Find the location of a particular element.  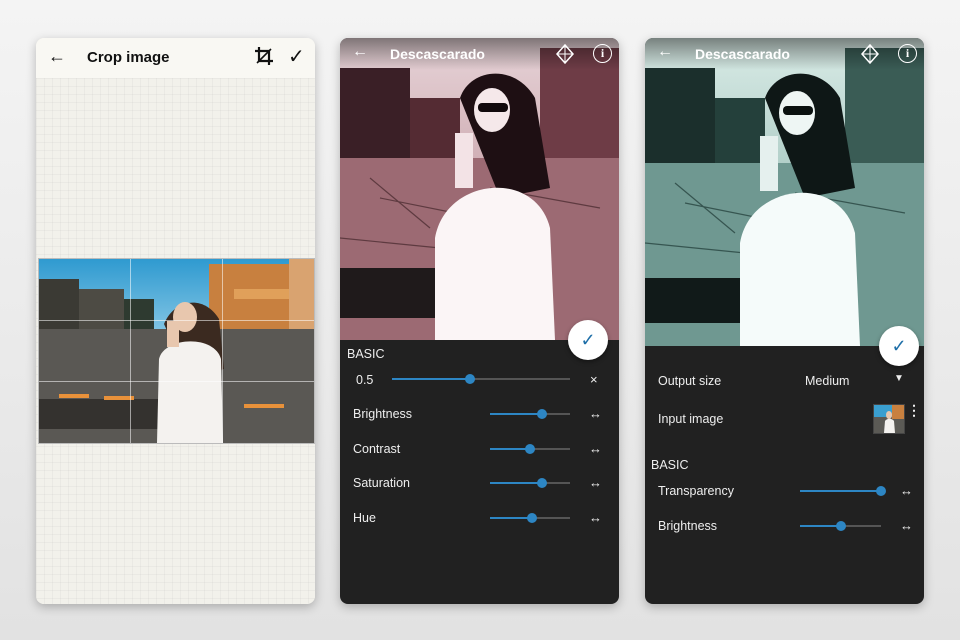

crop-toolbar: ← Crop image ✓ is located at coordinates (175, 58).